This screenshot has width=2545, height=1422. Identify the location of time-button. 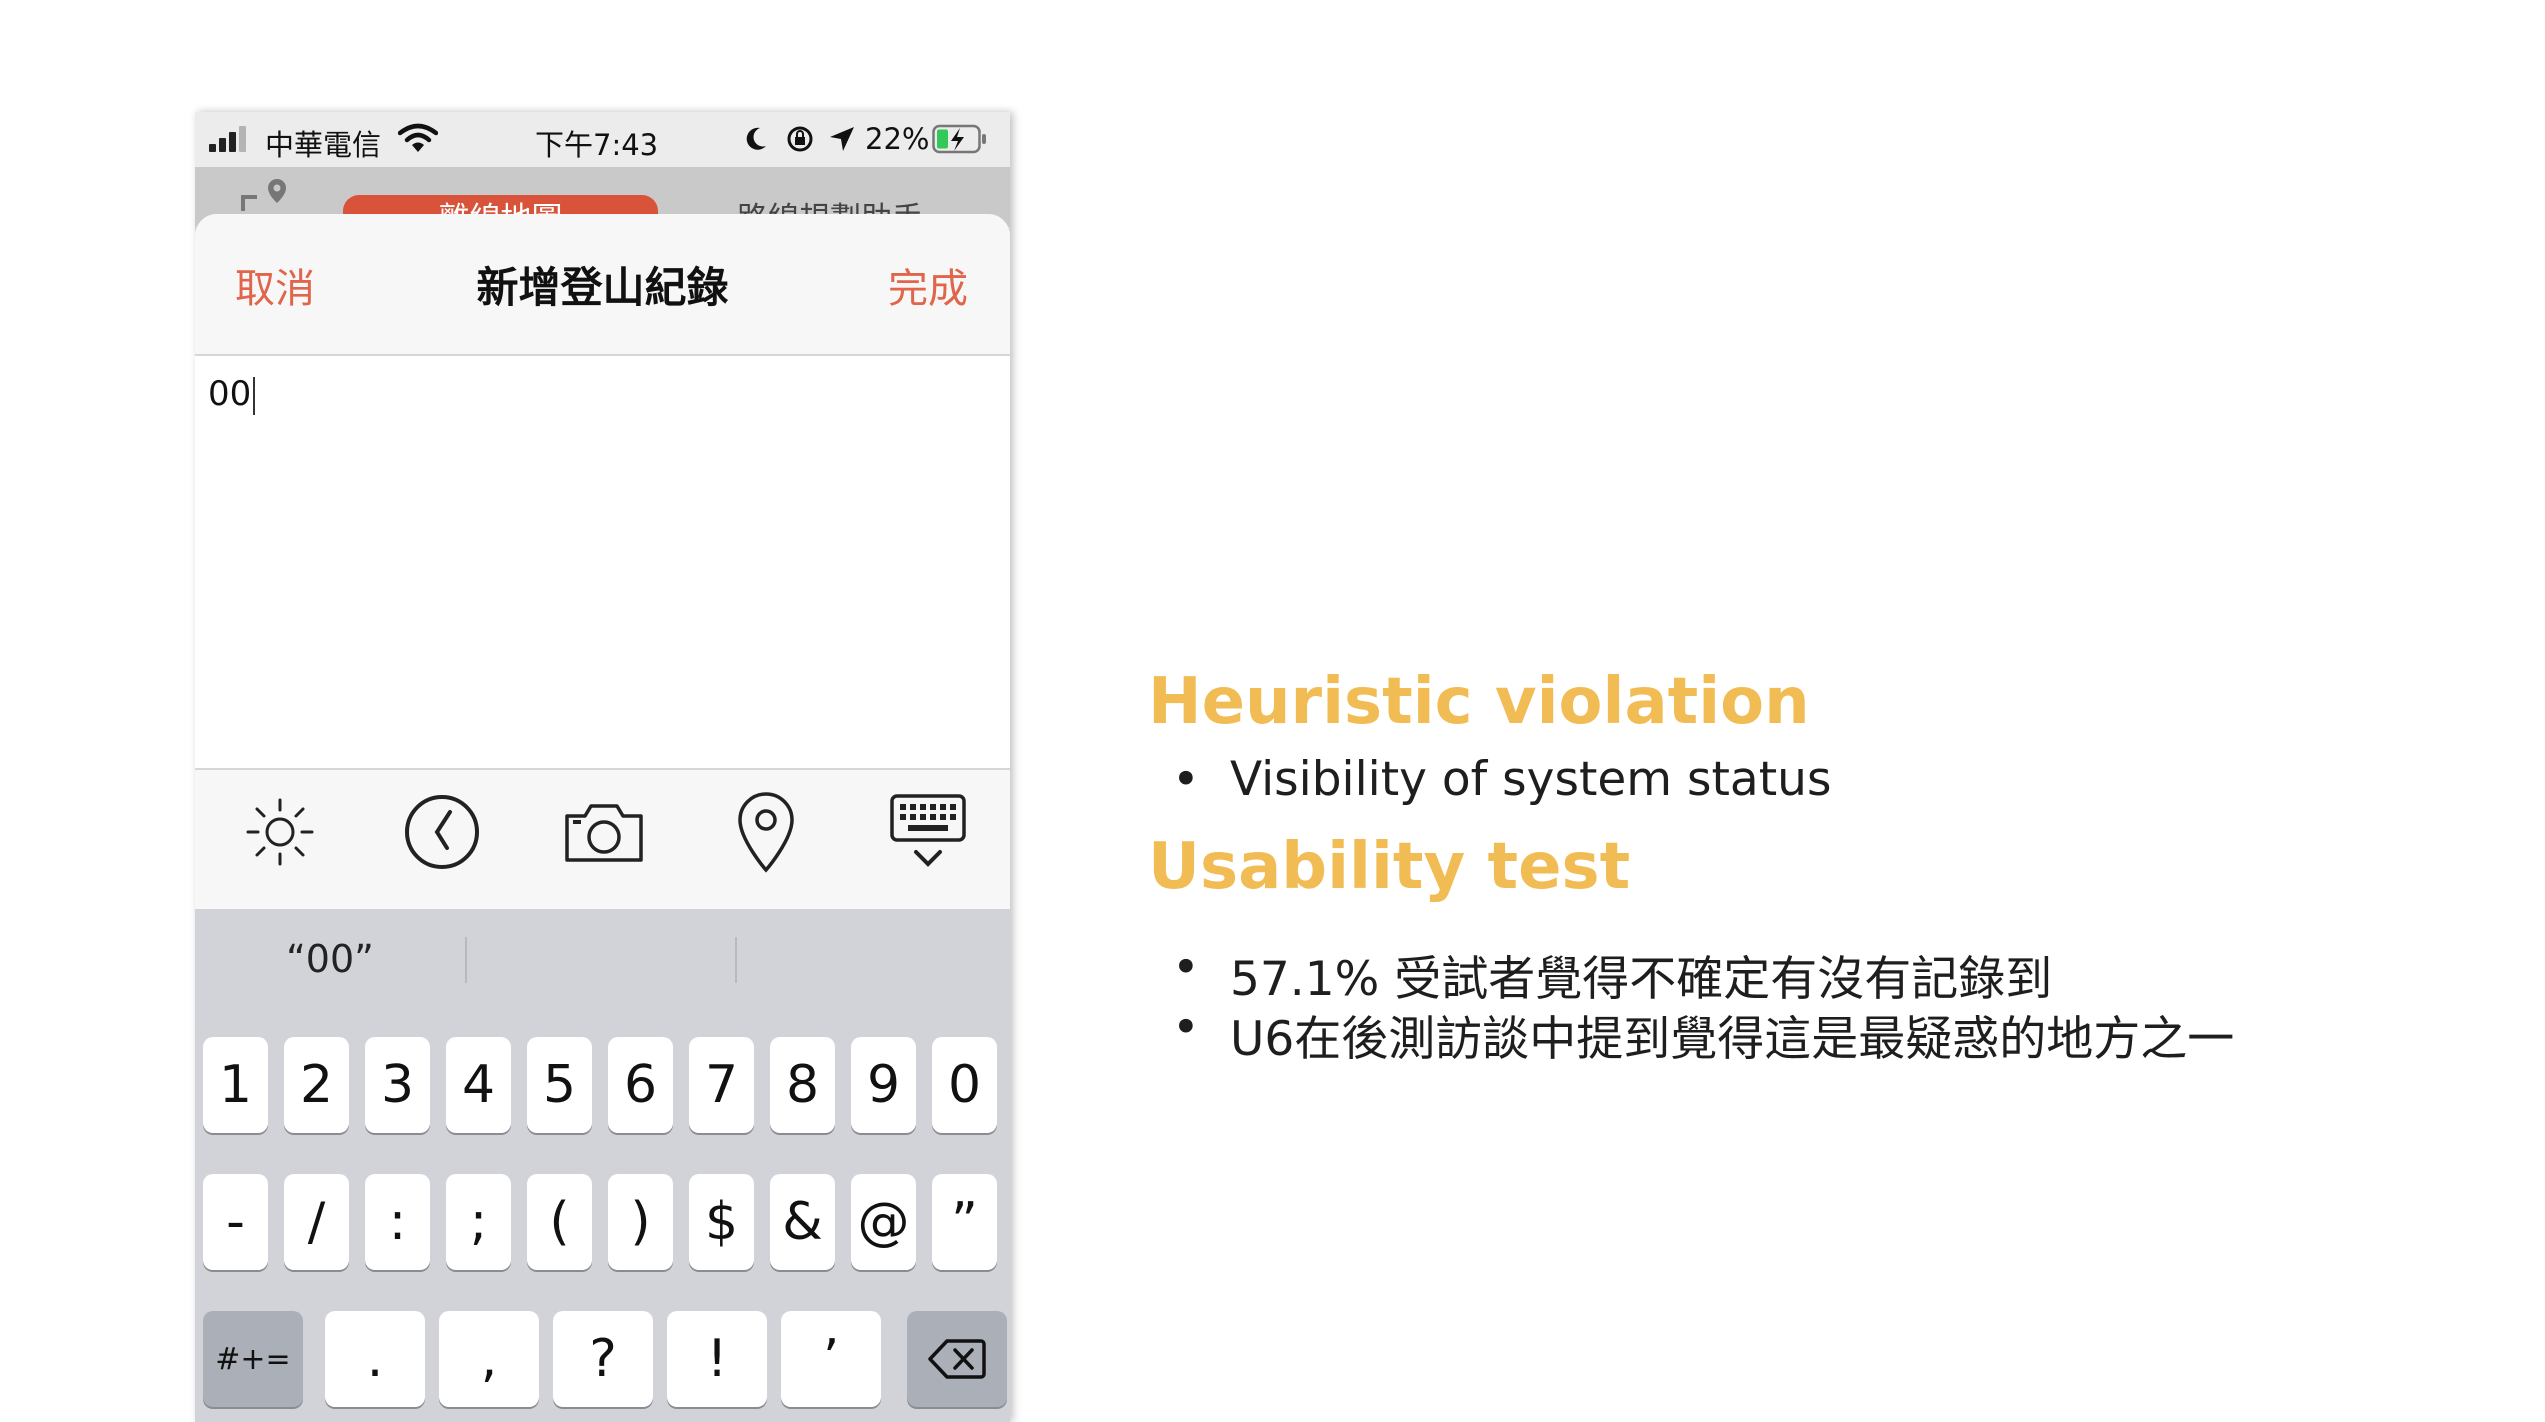
(442, 832).